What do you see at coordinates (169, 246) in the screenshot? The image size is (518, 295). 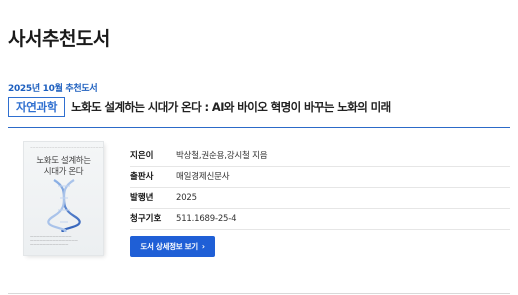 I see `book-detail-button-label: 도서 상세정보 보기` at bounding box center [169, 246].